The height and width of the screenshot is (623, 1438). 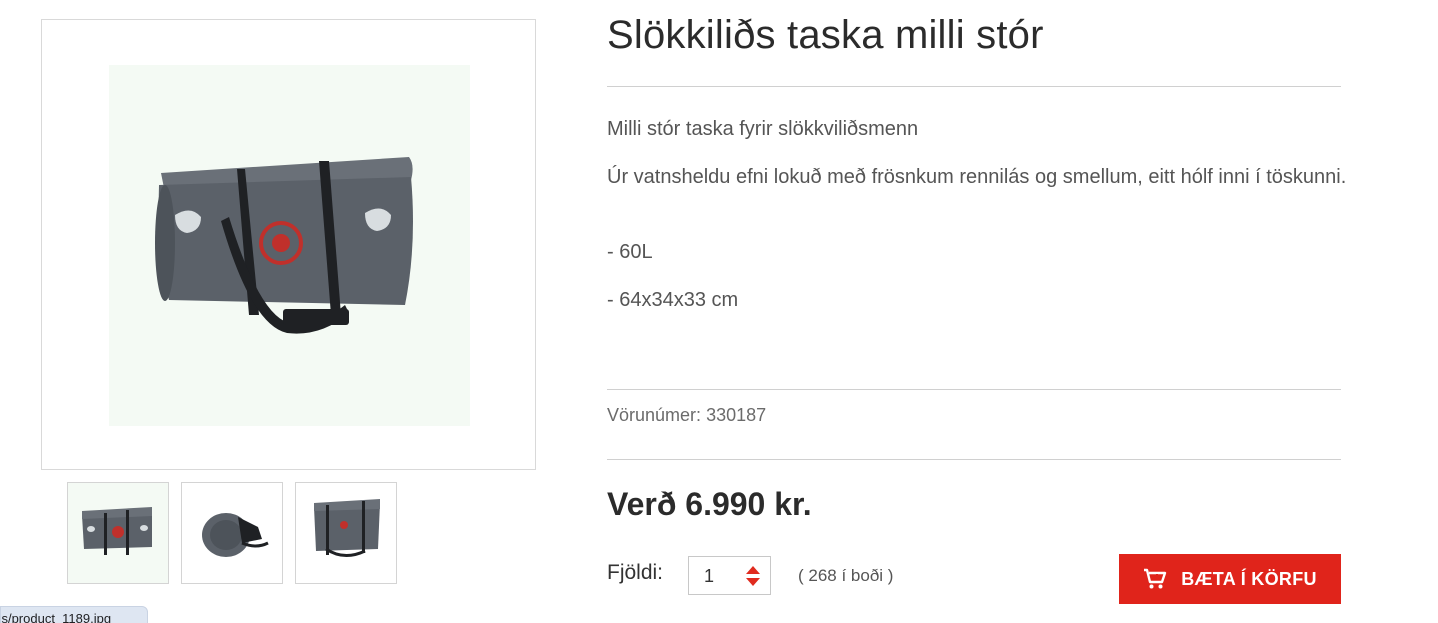 What do you see at coordinates (846, 575) in the screenshot?
I see `stock-availability: ( 268 í boði )` at bounding box center [846, 575].